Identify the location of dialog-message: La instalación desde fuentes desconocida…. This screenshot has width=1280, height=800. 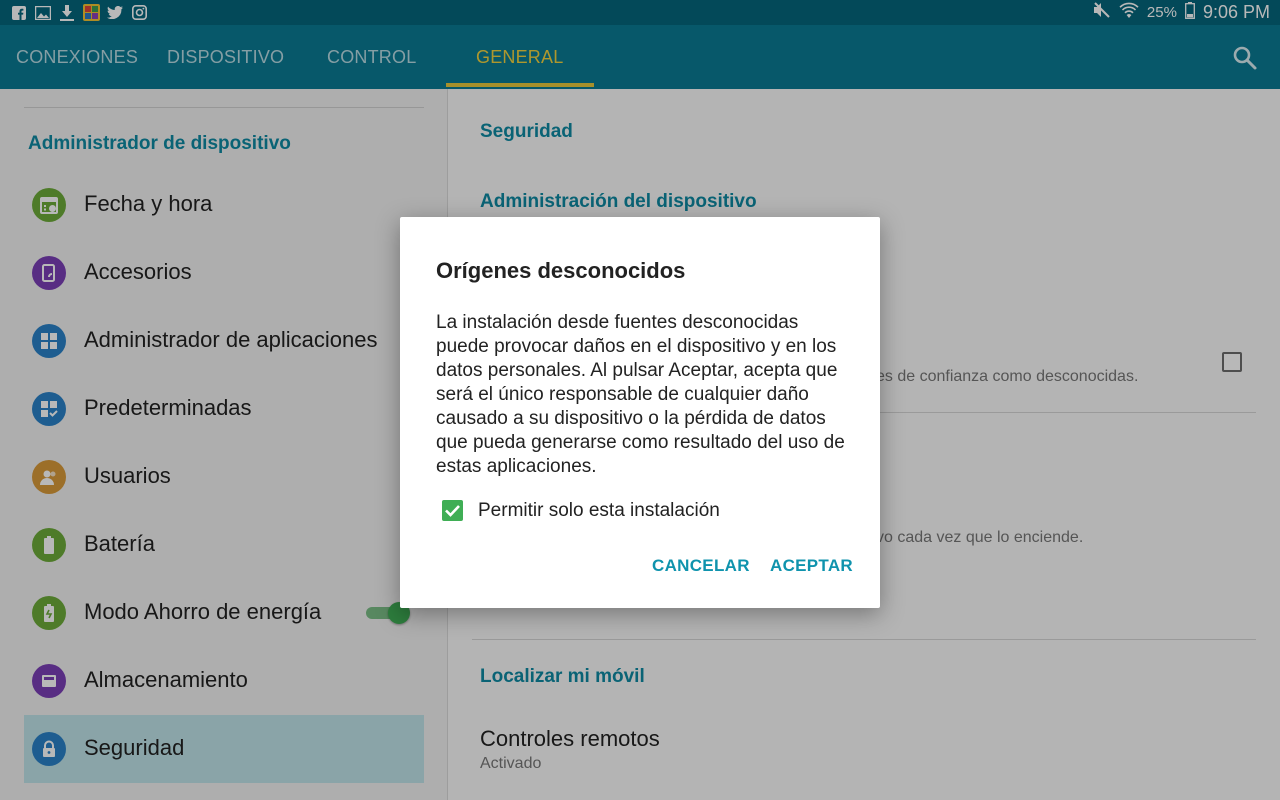
(640, 394).